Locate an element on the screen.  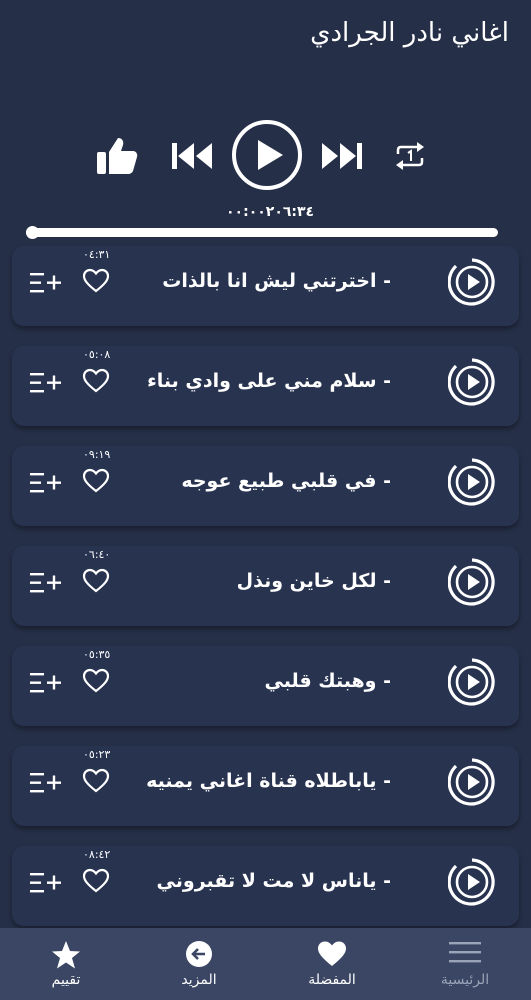
next-button is located at coordinates (342, 156).